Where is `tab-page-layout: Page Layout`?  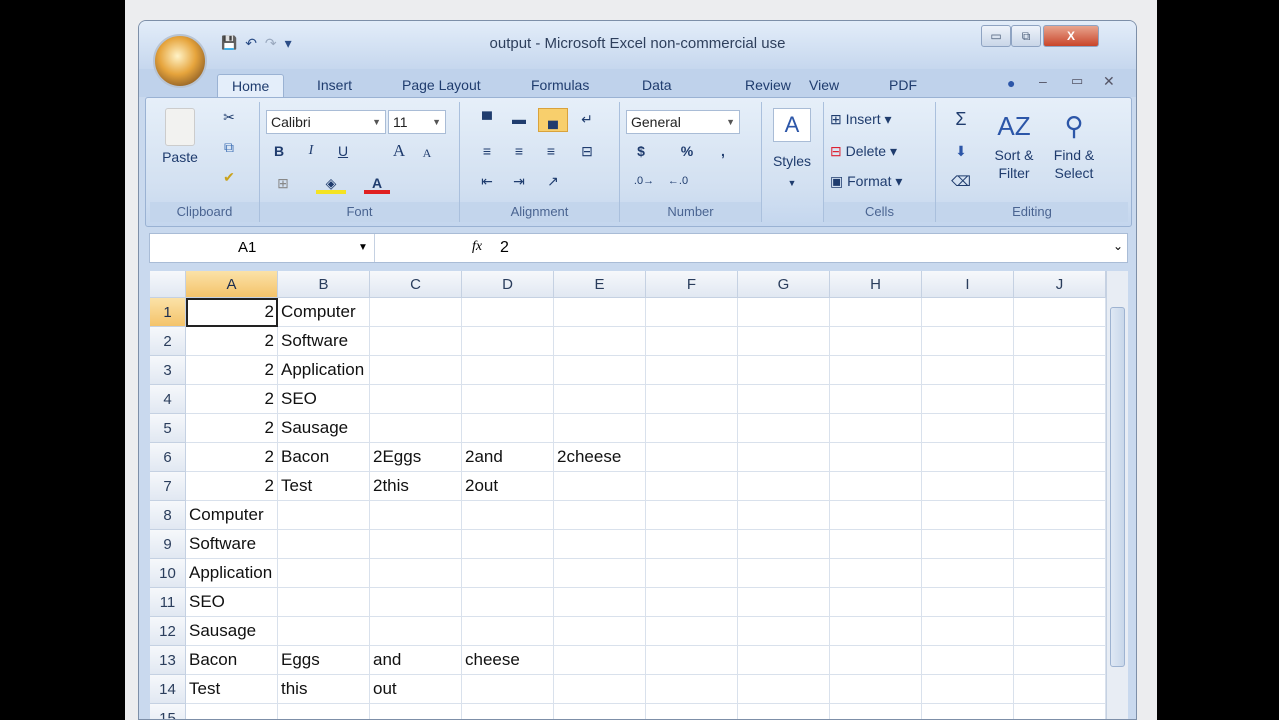
tab-page-layout: Page Layout is located at coordinates (441, 86).